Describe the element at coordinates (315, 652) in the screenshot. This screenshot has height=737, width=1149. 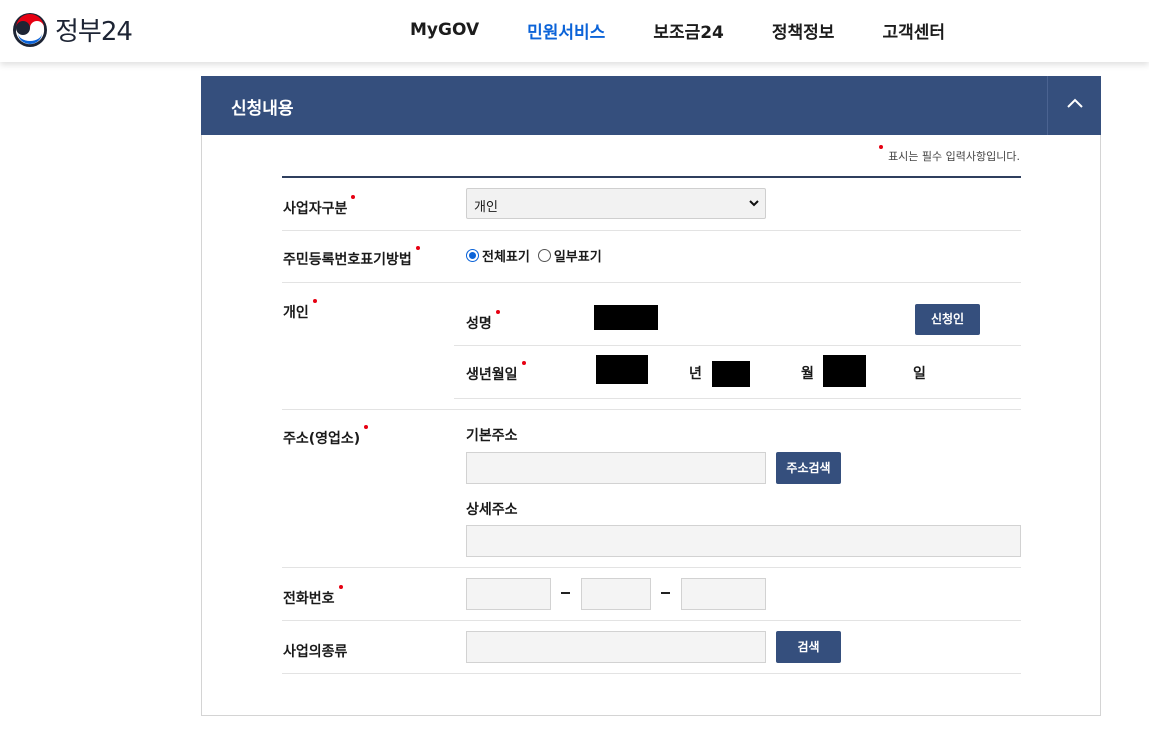
I see `business-kind-label: 사업의종류` at that location.